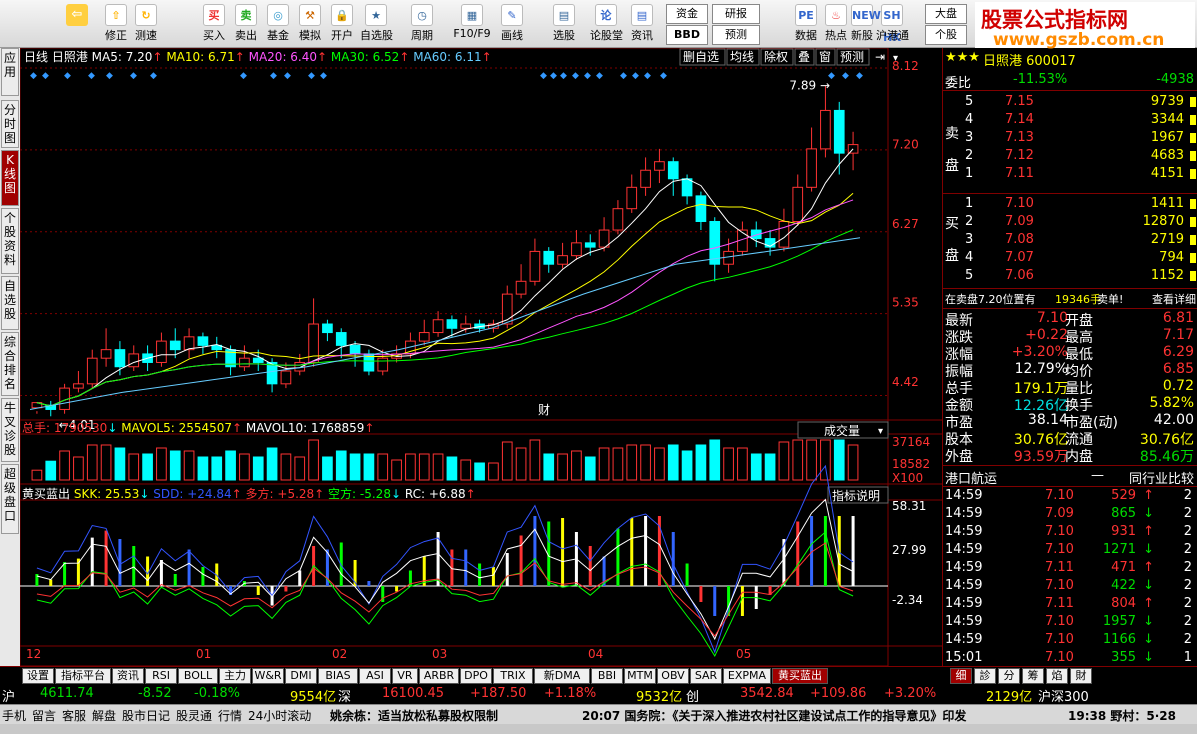 Image resolution: width=1197 pixels, height=734 pixels. Describe the element at coordinates (562, 676) in the screenshot. I see `indicator-tab-14: 新DMA` at that location.